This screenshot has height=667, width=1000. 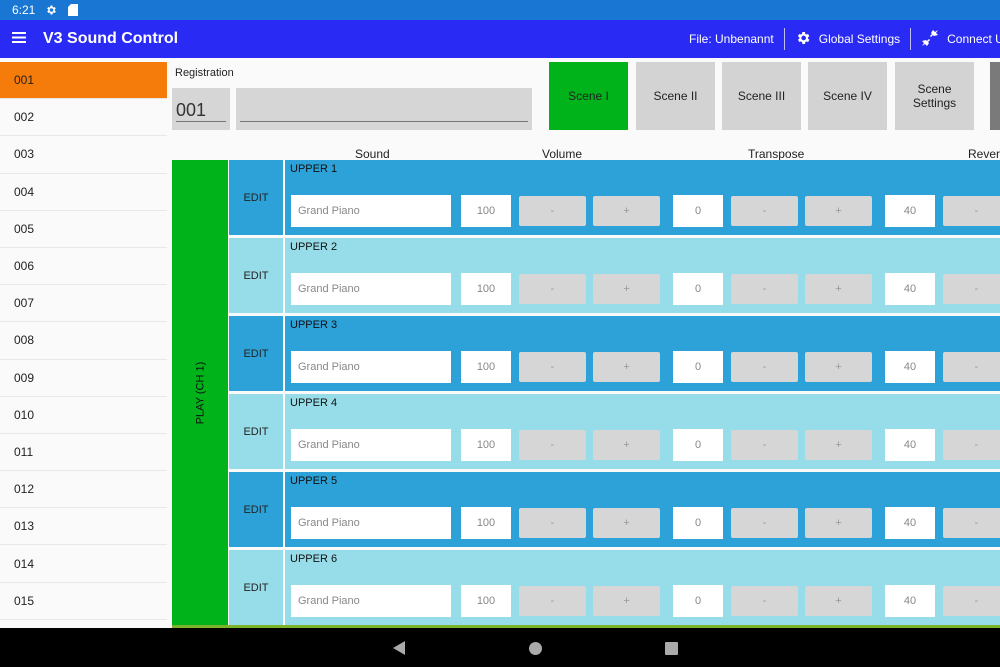 What do you see at coordinates (562, 154) in the screenshot?
I see `column-header-volume: Volume` at bounding box center [562, 154].